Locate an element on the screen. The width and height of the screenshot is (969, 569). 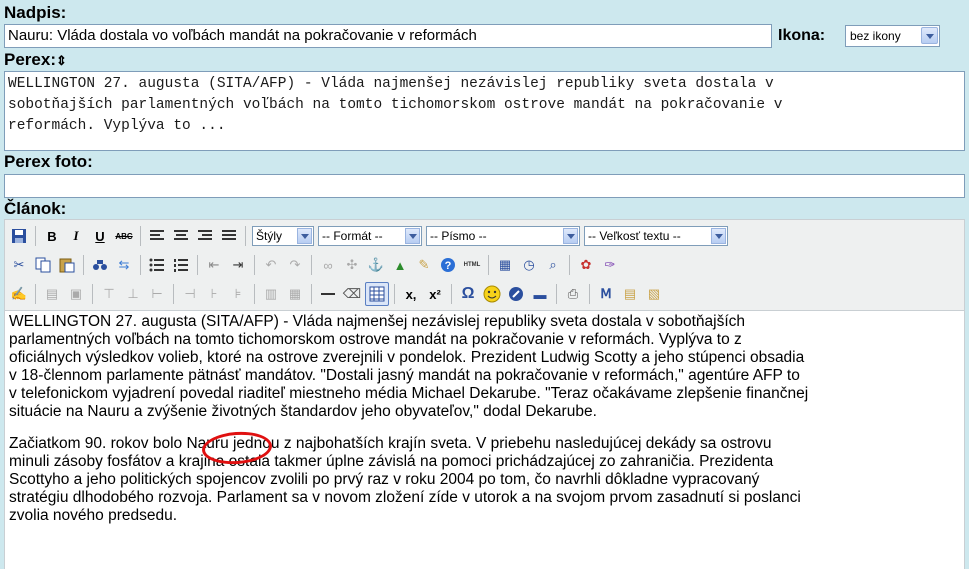
icon-select: bez ikony is located at coordinates (892, 36).